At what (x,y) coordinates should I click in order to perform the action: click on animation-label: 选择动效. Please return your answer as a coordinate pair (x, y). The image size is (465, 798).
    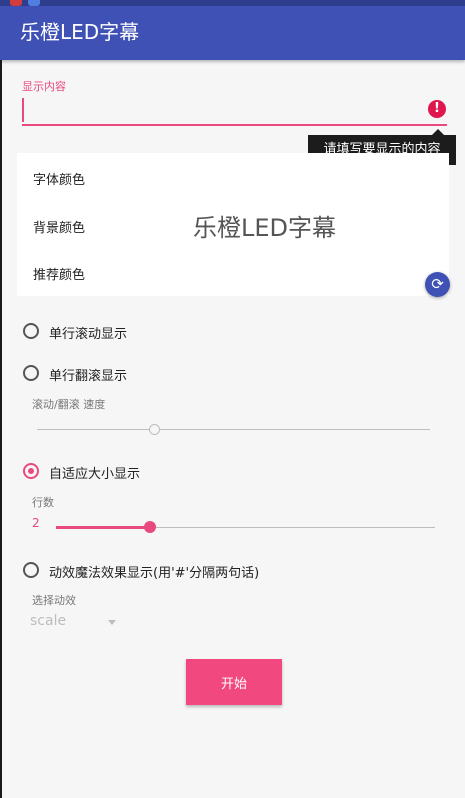
    Looking at the image, I should click on (54, 600).